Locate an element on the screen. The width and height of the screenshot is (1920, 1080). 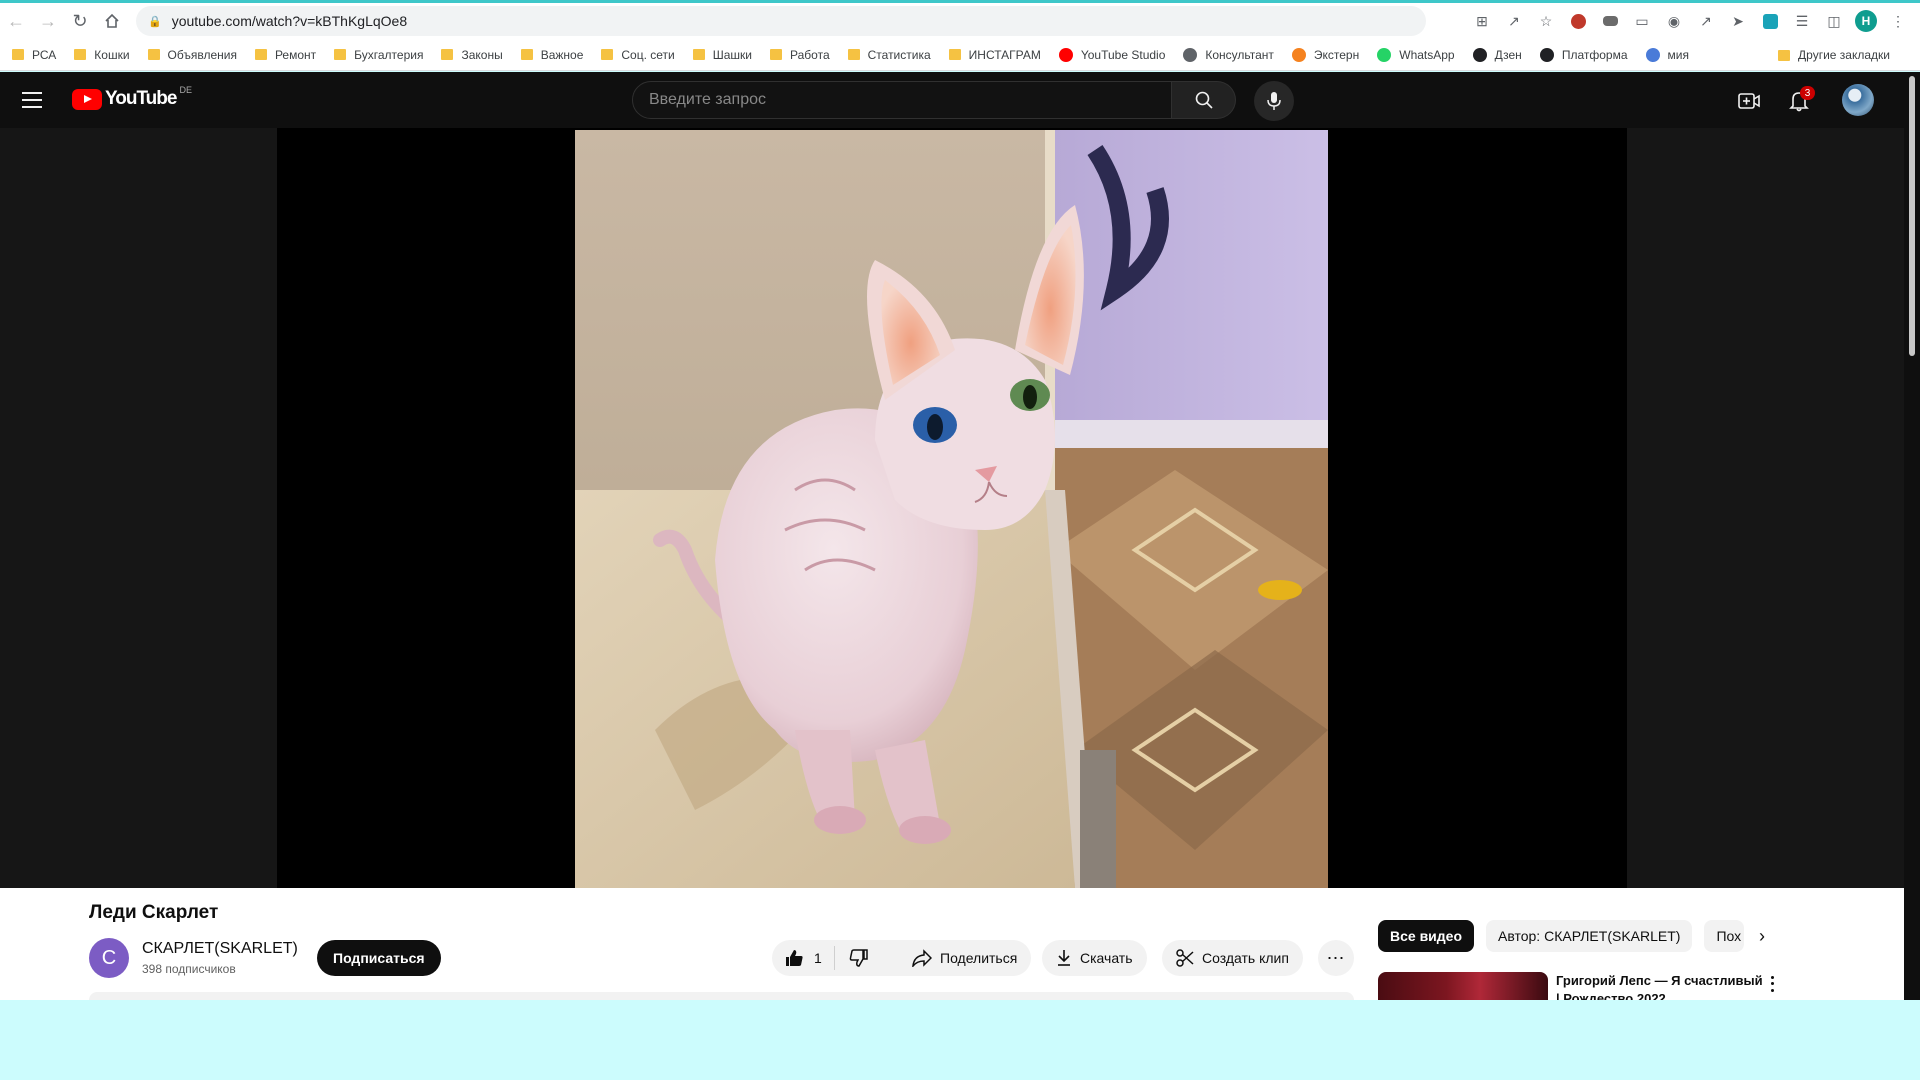
extension-hat-icon is located at coordinates (1610, 21).